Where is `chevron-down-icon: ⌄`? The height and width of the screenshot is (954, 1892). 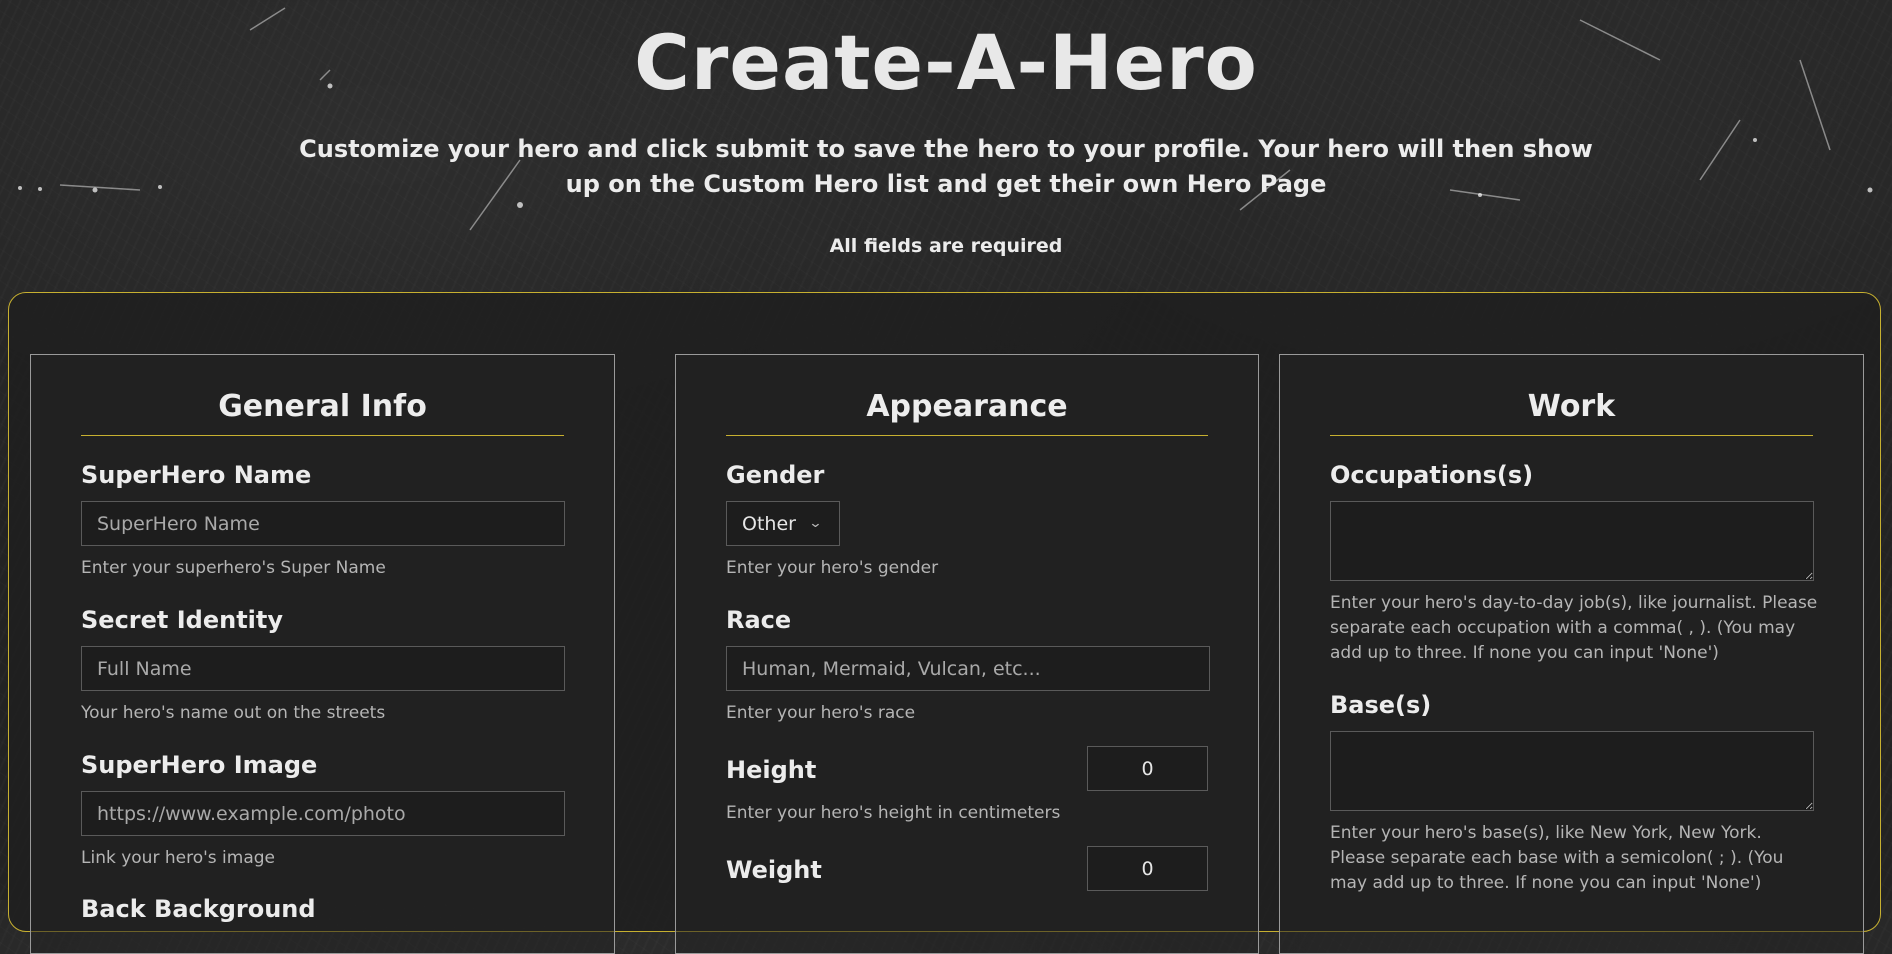
chevron-down-icon: ⌄ is located at coordinates (815, 523).